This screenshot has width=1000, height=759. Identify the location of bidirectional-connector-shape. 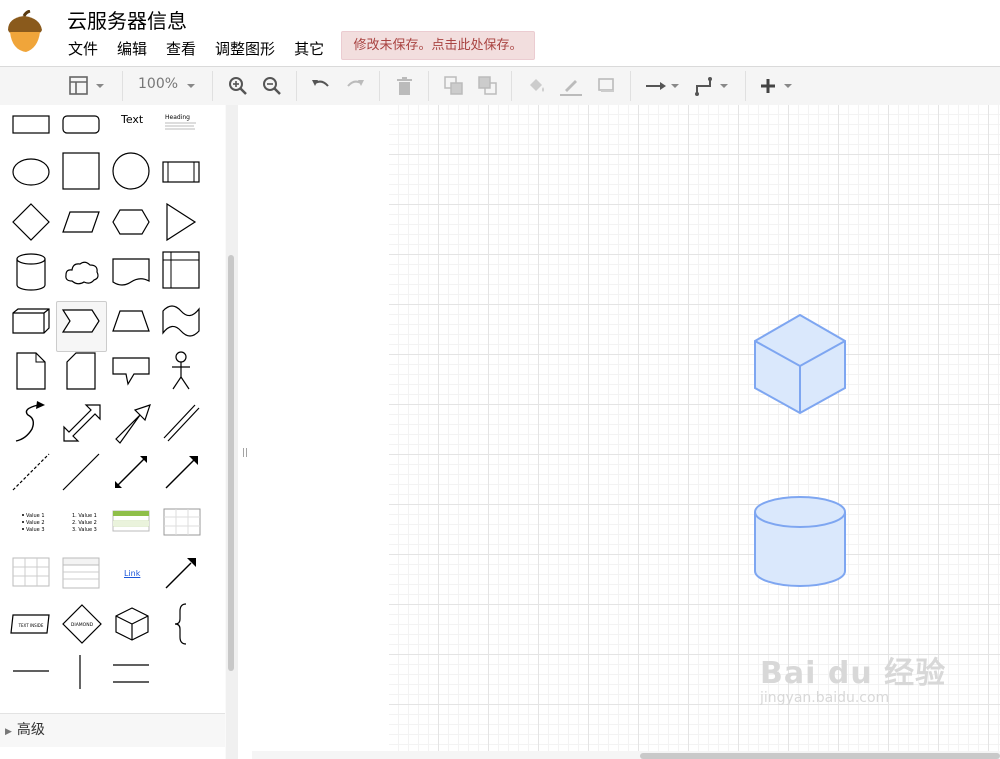
(131, 472).